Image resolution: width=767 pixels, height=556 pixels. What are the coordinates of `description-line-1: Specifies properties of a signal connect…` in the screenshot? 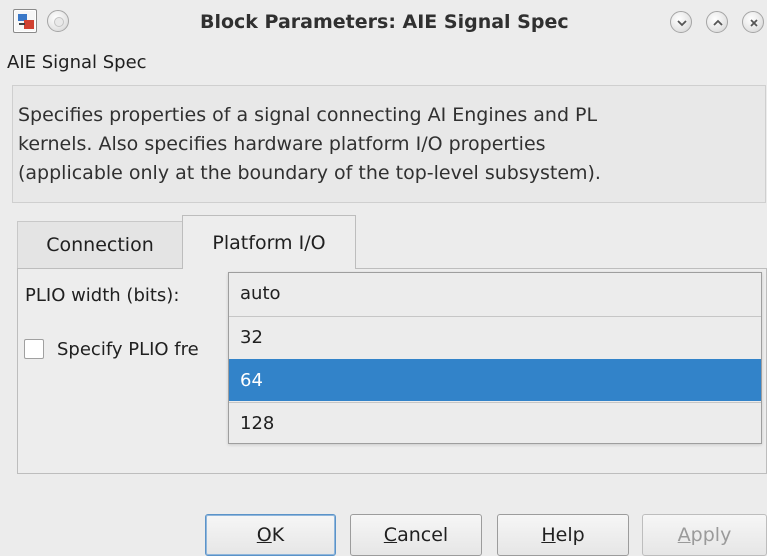 It's located at (308, 115).